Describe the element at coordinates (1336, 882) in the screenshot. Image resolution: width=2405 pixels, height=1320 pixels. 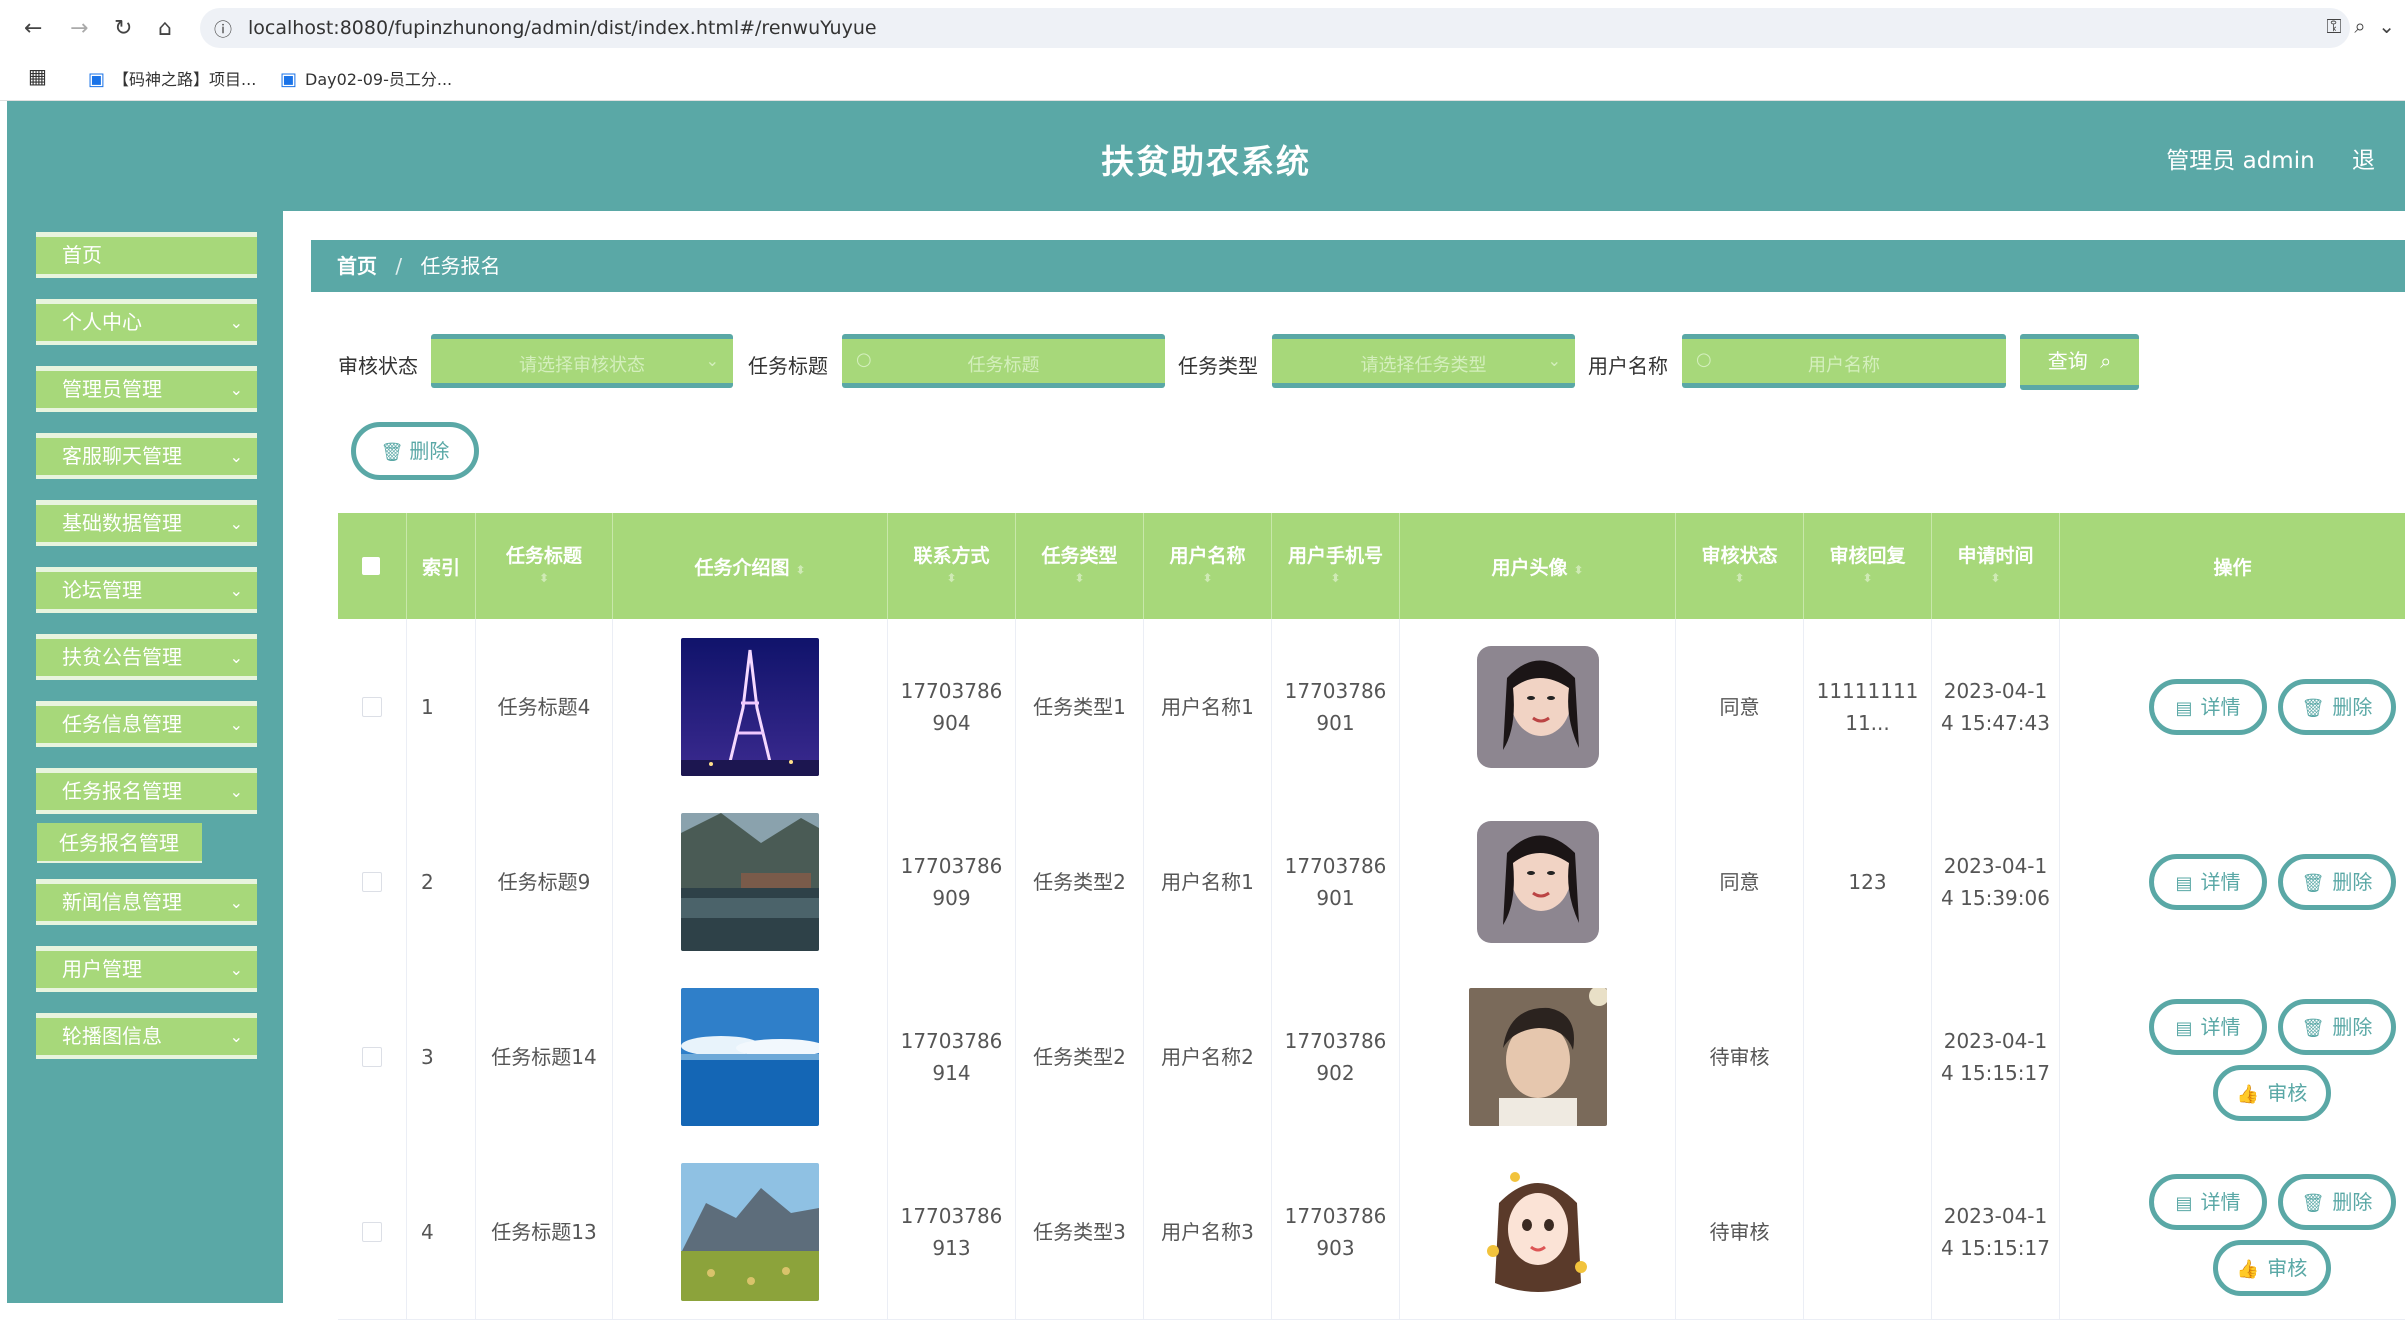
I see `user-phone-cell: 17703786 901` at that location.